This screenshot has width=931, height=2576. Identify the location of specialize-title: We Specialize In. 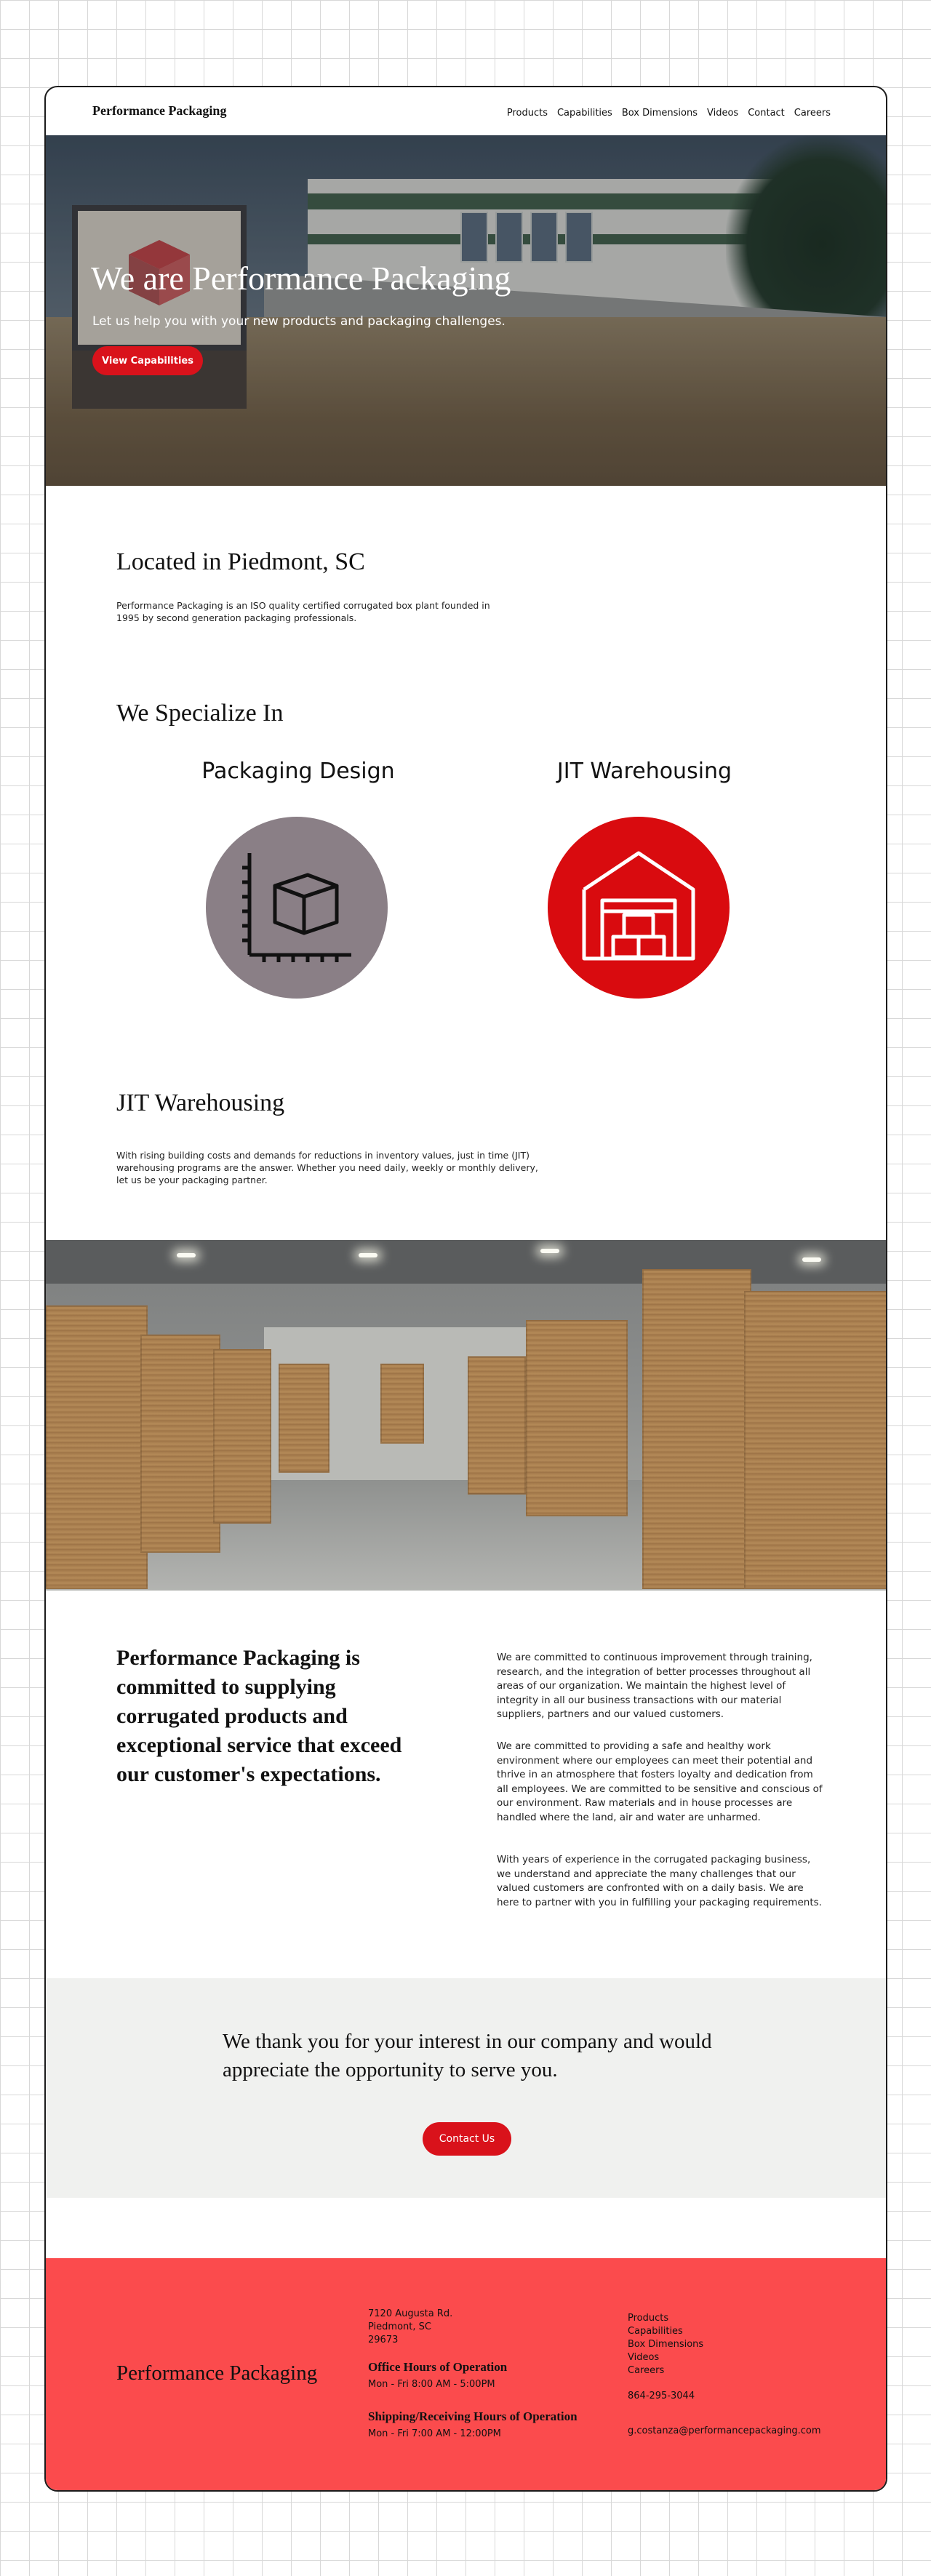
(200, 713).